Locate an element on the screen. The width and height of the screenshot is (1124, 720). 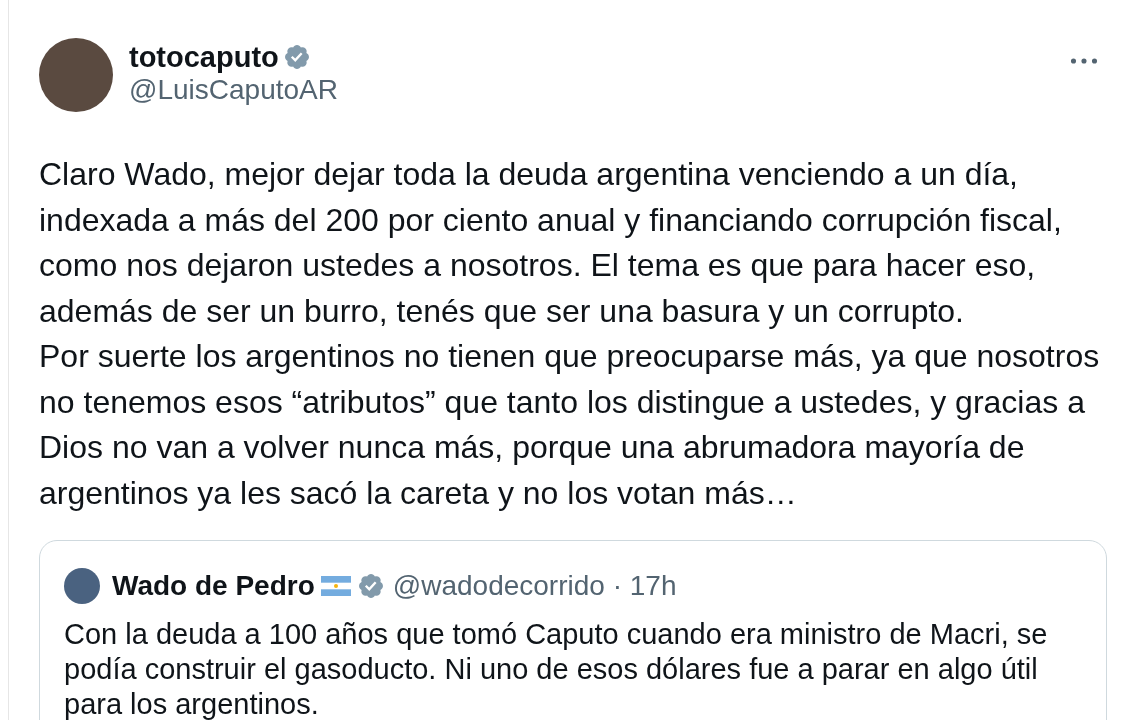
more-icon is located at coordinates (1084, 61).